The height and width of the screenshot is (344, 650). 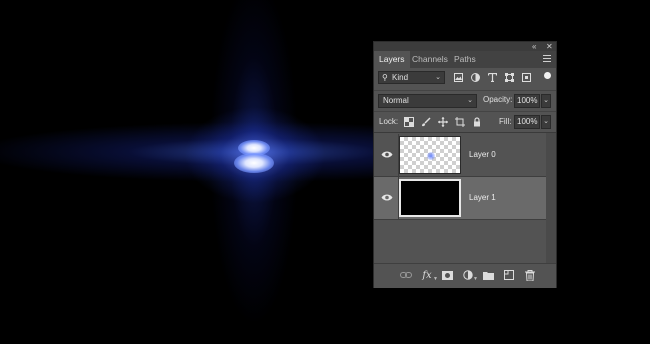 What do you see at coordinates (509, 275) in the screenshot?
I see `new-layer-icon` at bounding box center [509, 275].